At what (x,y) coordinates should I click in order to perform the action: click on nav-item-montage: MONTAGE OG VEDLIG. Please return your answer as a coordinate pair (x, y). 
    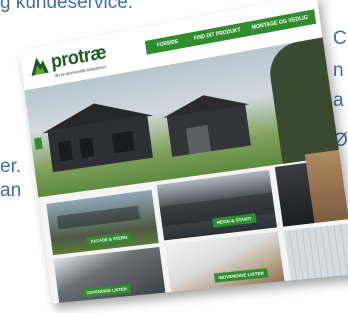
    Looking at the image, I should click on (280, 23).